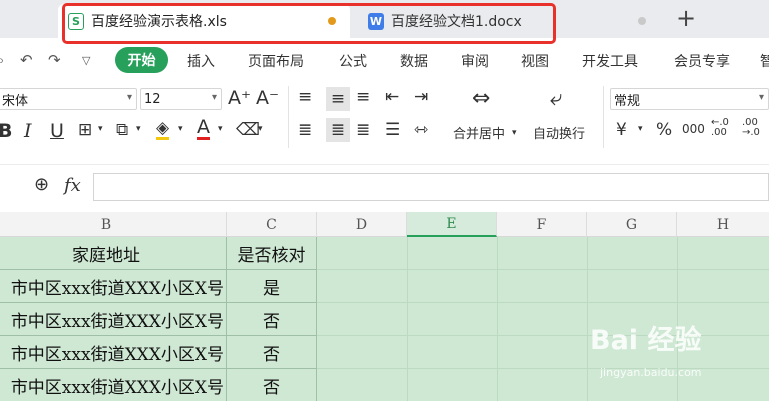  I want to click on formula-bar: ⊕ fx, so click(384, 187).